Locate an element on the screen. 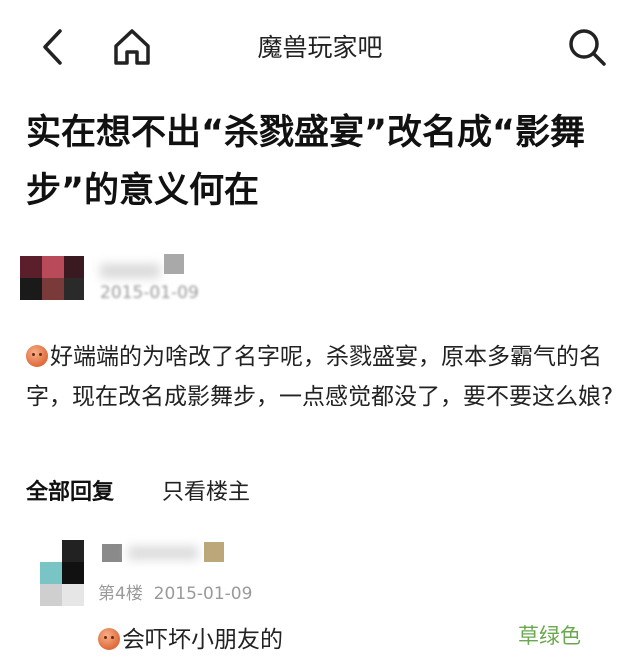  reply-avatar is located at coordinates (62, 573).